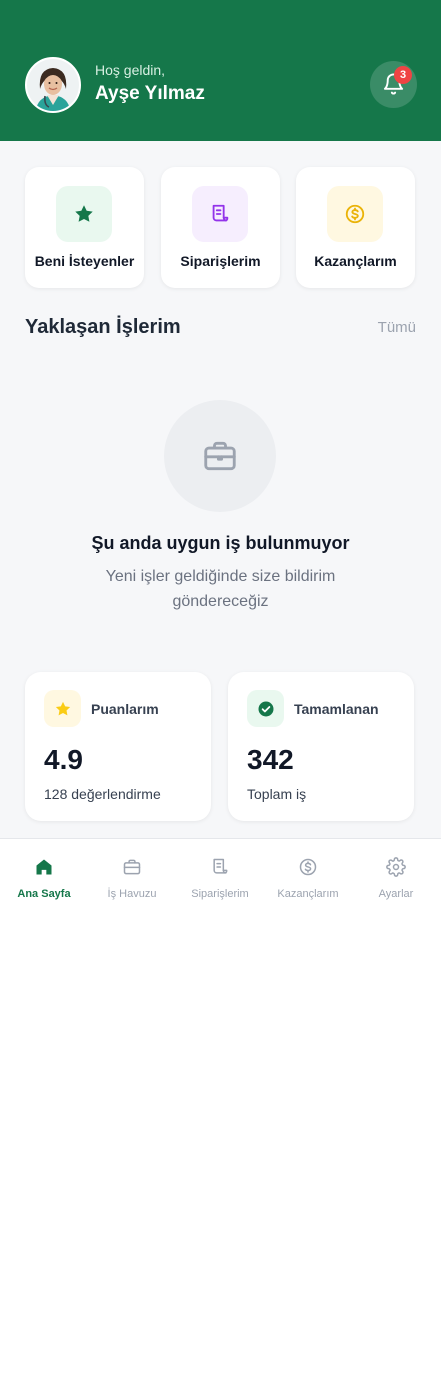  I want to click on check-circle-icon, so click(265, 708).